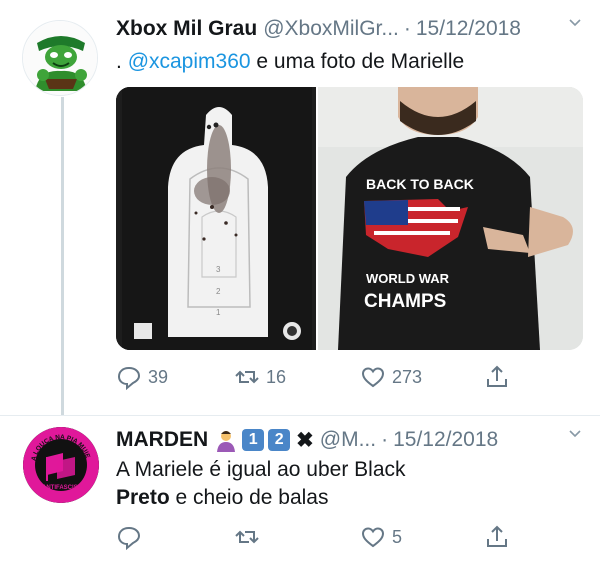 The image size is (600, 561). I want to click on tweet-header: Xbox Mil Grau @XboxMilGr... · 15/12/2018, so click(351, 29).